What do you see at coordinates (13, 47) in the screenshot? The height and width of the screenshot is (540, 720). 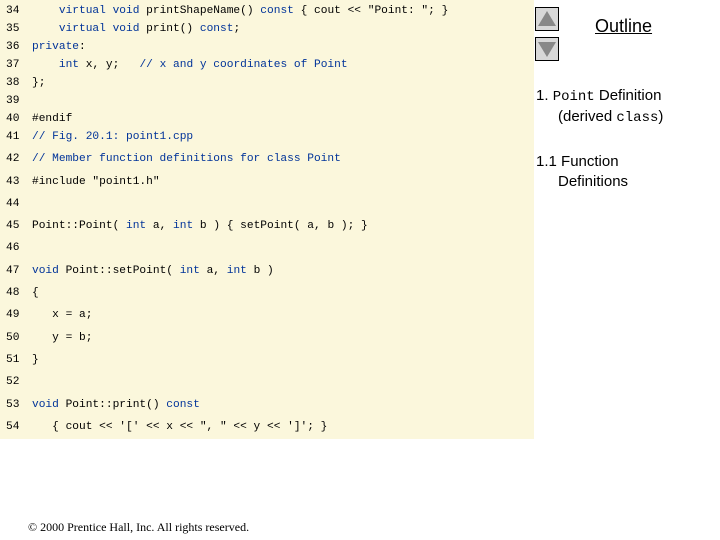 I see `line-number: 36` at bounding box center [13, 47].